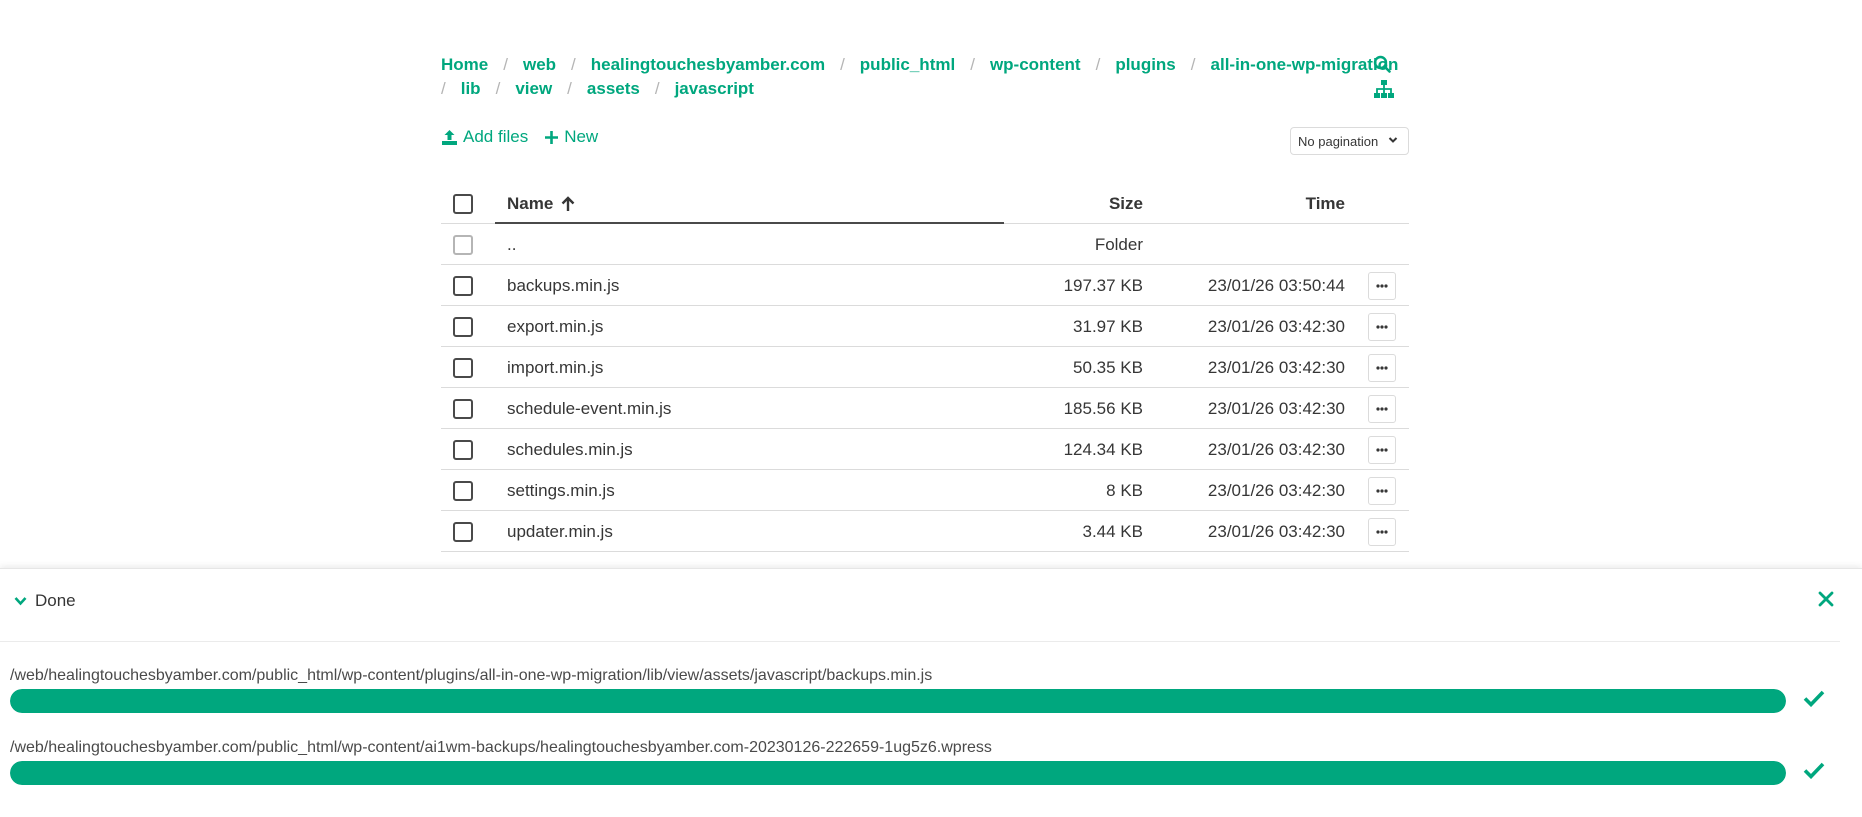  What do you see at coordinates (1814, 770) in the screenshot?
I see `check-icon` at bounding box center [1814, 770].